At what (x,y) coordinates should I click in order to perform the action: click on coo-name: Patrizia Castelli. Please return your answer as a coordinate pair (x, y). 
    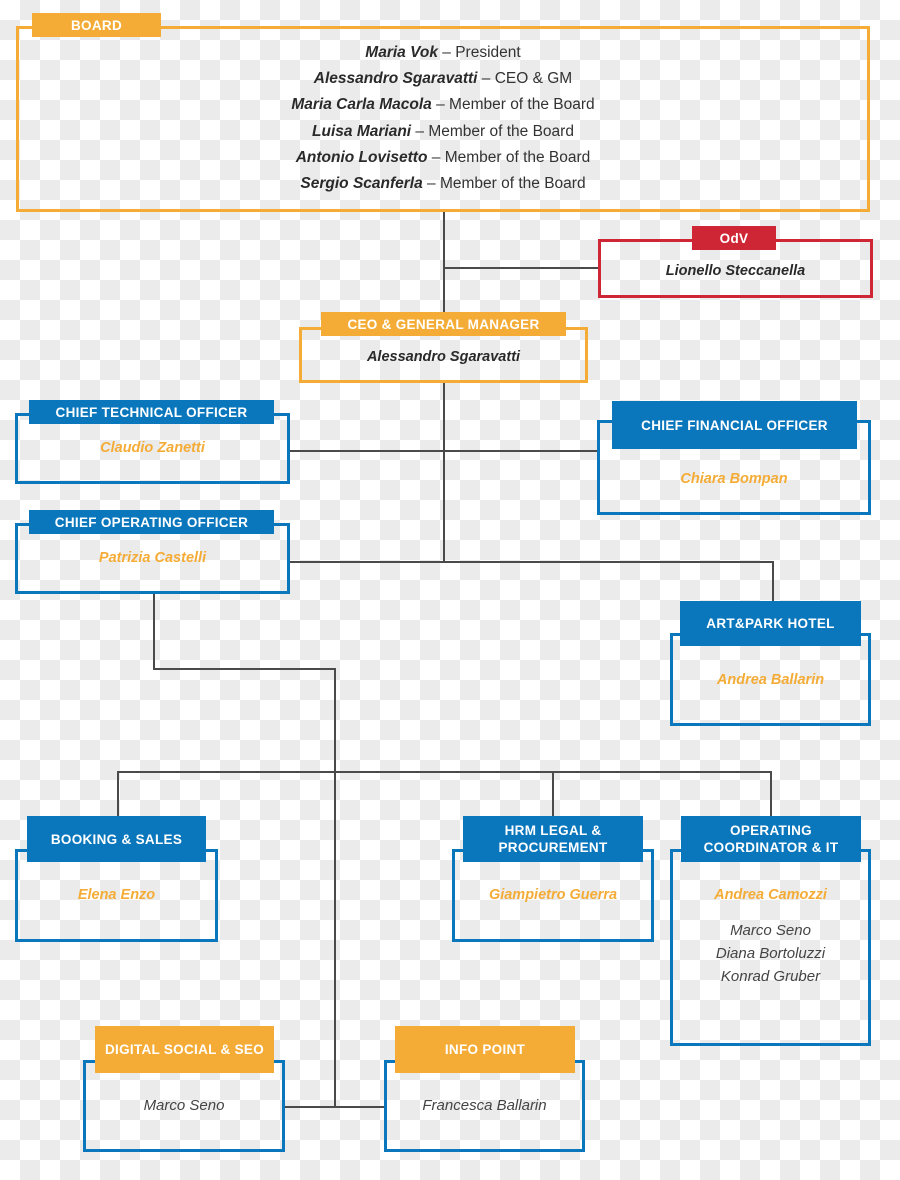
    Looking at the image, I should click on (152, 558).